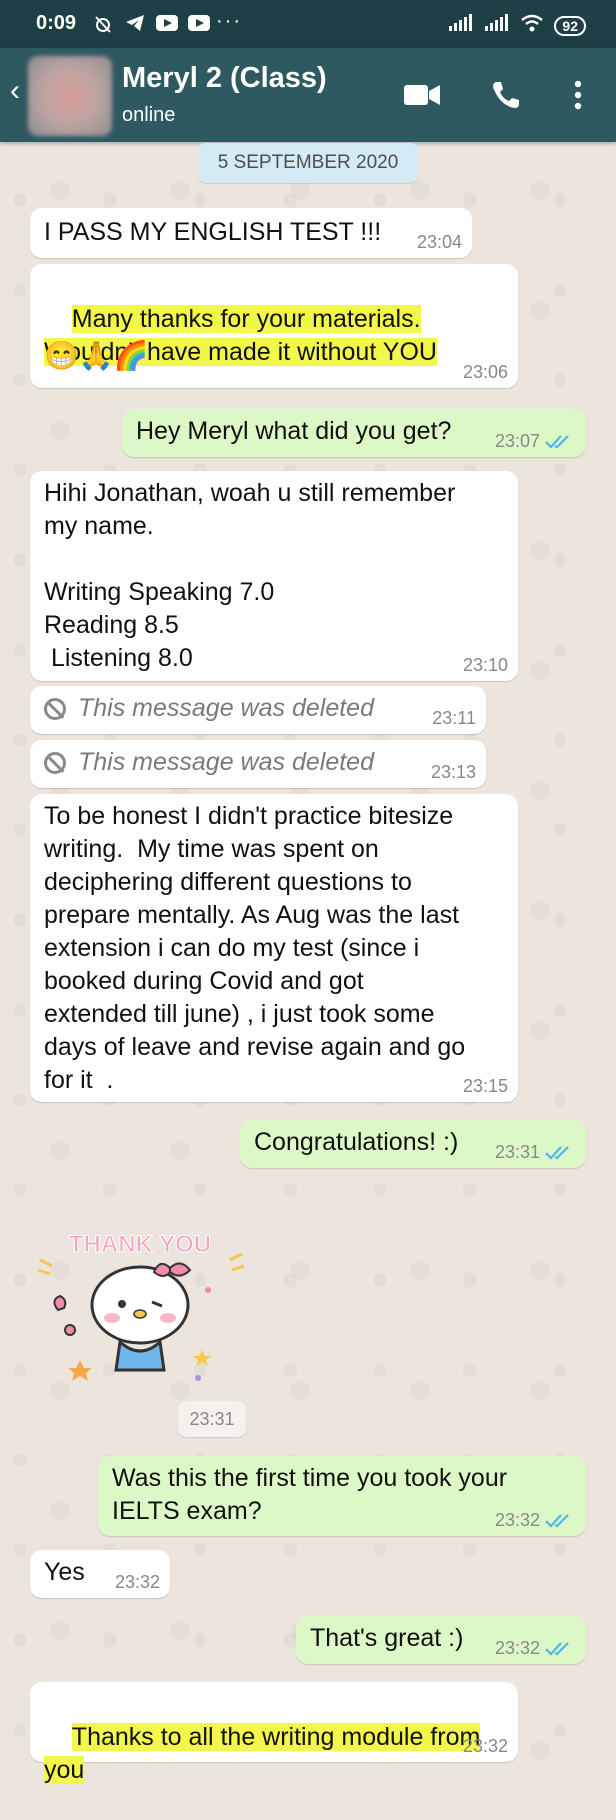 Image resolution: width=616 pixels, height=1820 pixels. Describe the element at coordinates (354, 433) in the screenshot. I see `message-bubble-outgoing: Hey Meryl what did you get? 23:07` at that location.